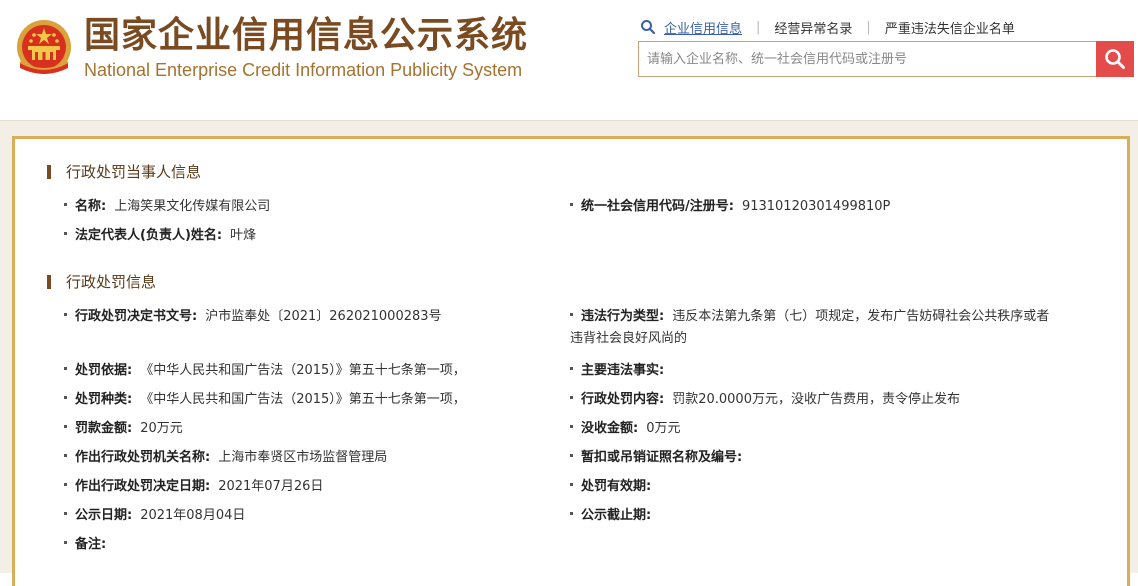 The image size is (1138, 586). I want to click on section-title-party: 行政处罚当事人信息, so click(124, 172).